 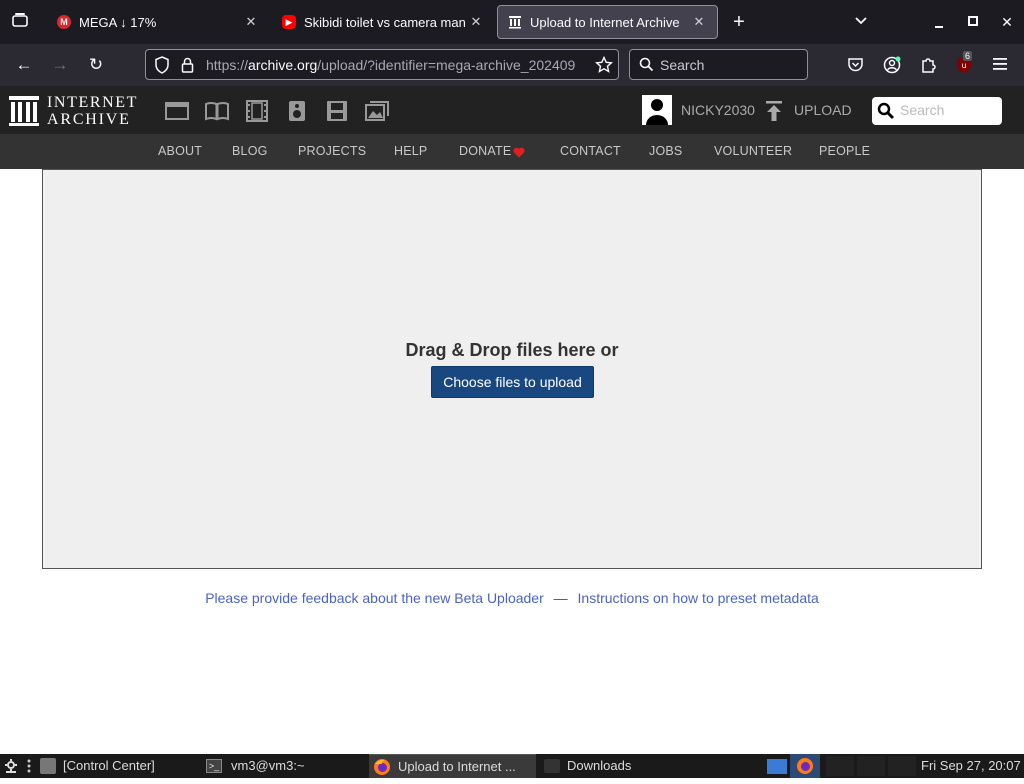 What do you see at coordinates (682, 65) in the screenshot?
I see `search-placeholder: Search` at bounding box center [682, 65].